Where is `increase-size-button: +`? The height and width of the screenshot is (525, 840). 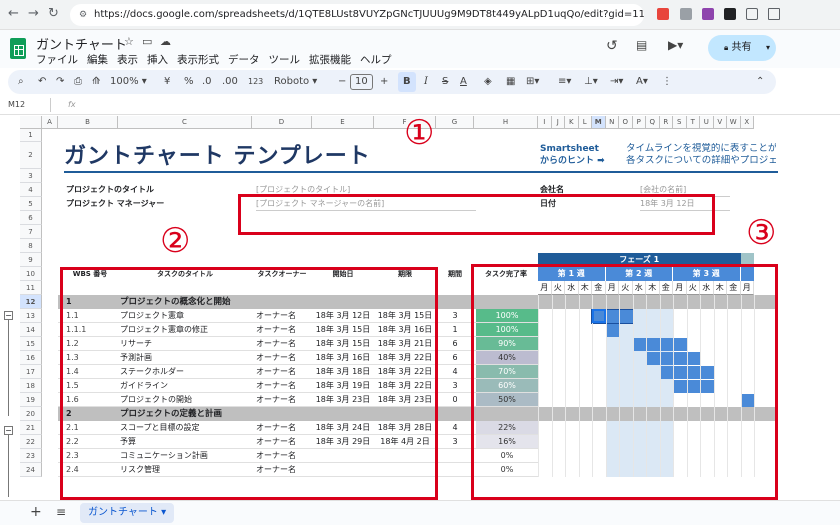
increase-size-button: + is located at coordinates (384, 82).